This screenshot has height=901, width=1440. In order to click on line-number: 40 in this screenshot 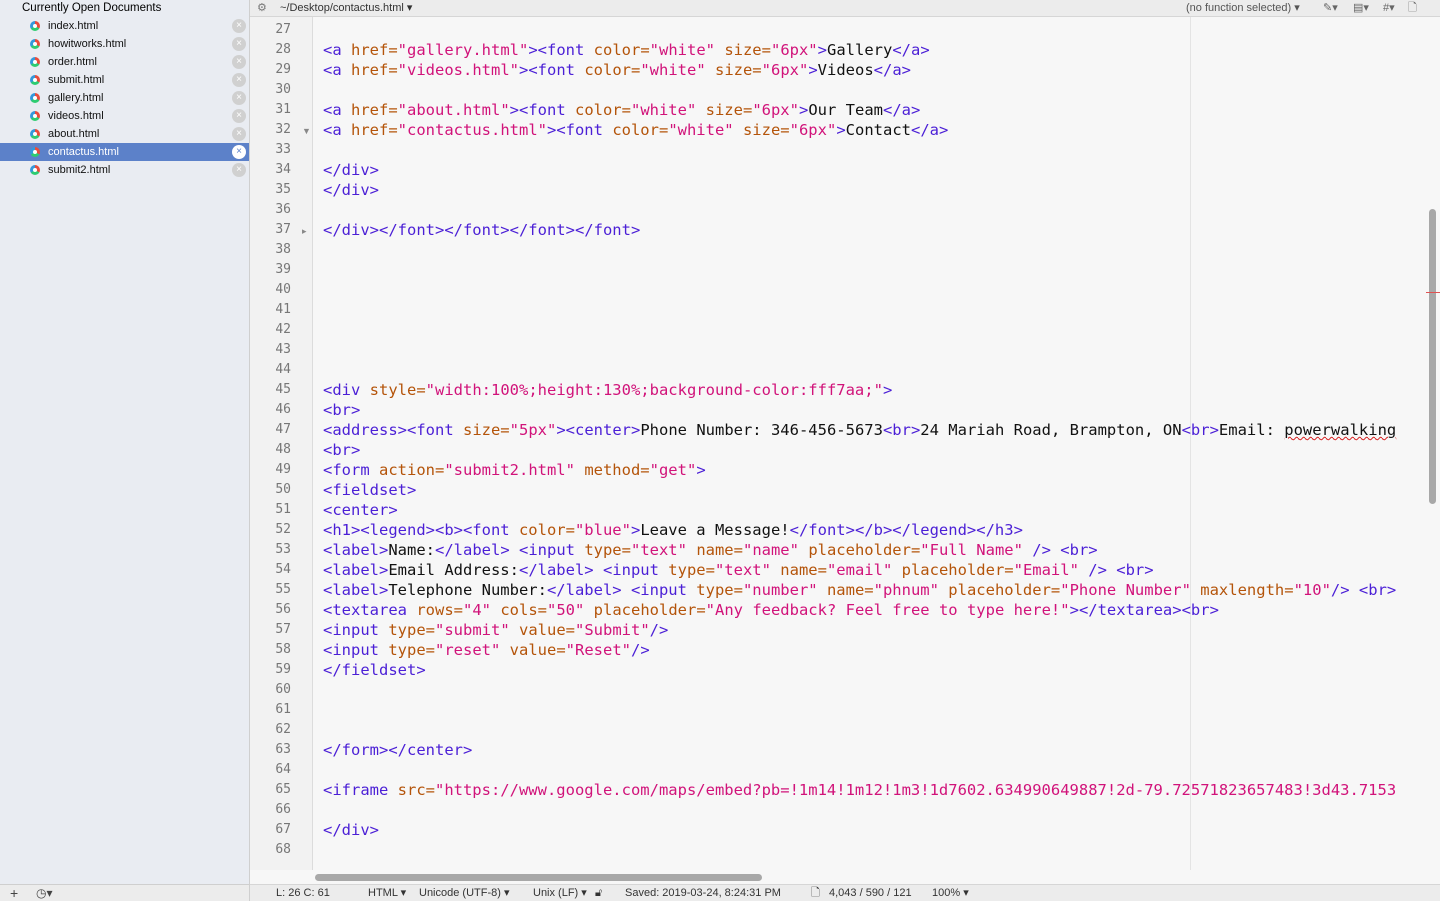, I will do `click(283, 289)`.